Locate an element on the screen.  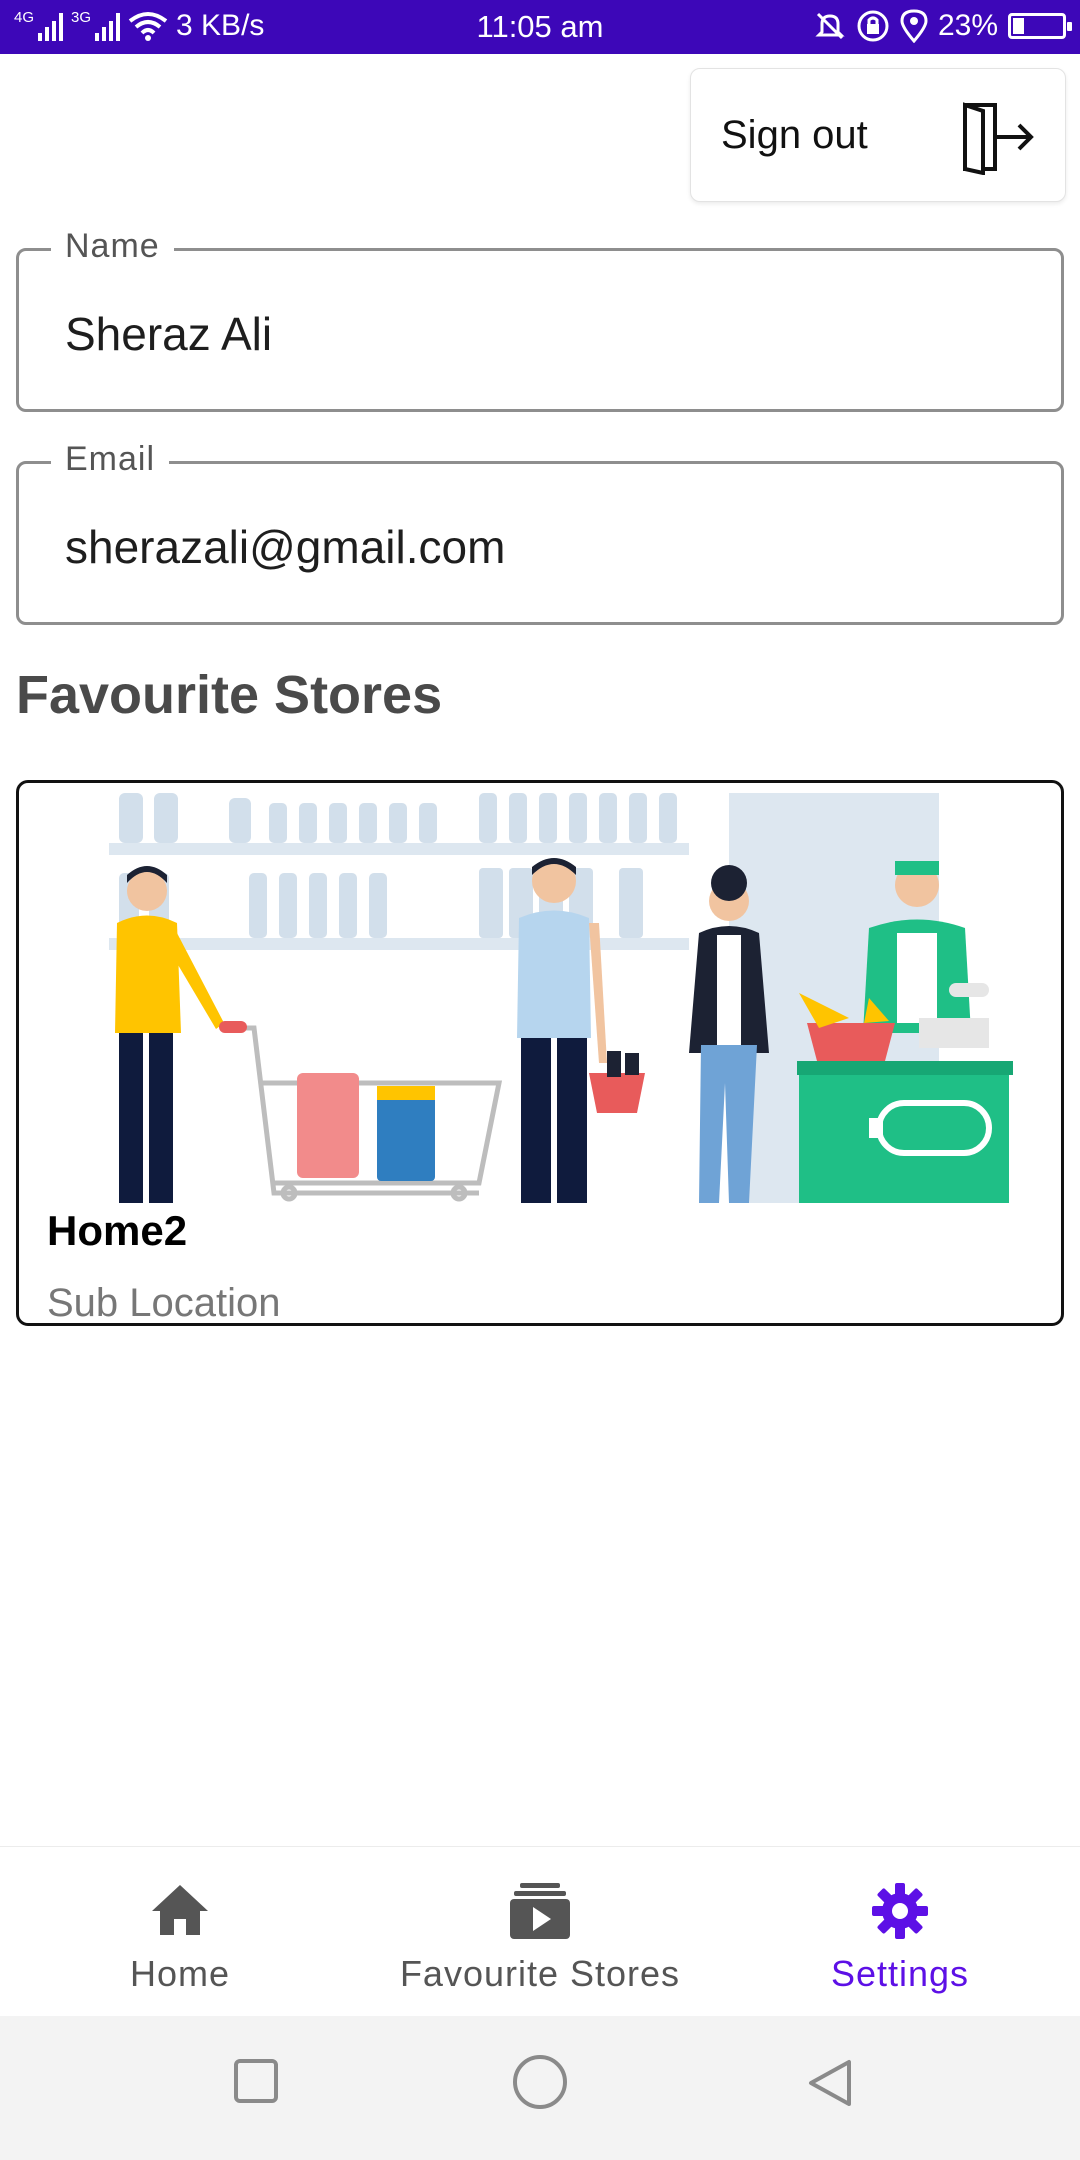
logout-icon is located at coordinates (998, 138).